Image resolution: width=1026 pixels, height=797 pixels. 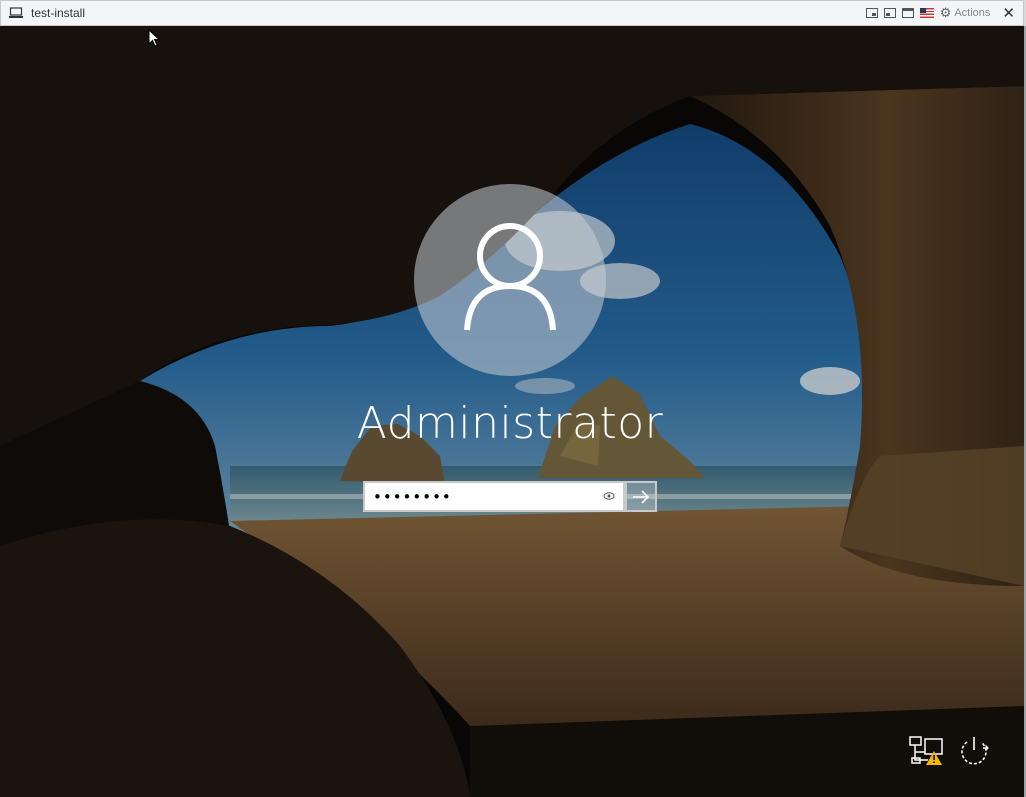 What do you see at coordinates (510, 423) in the screenshot?
I see `username-label: Administrator` at bounding box center [510, 423].